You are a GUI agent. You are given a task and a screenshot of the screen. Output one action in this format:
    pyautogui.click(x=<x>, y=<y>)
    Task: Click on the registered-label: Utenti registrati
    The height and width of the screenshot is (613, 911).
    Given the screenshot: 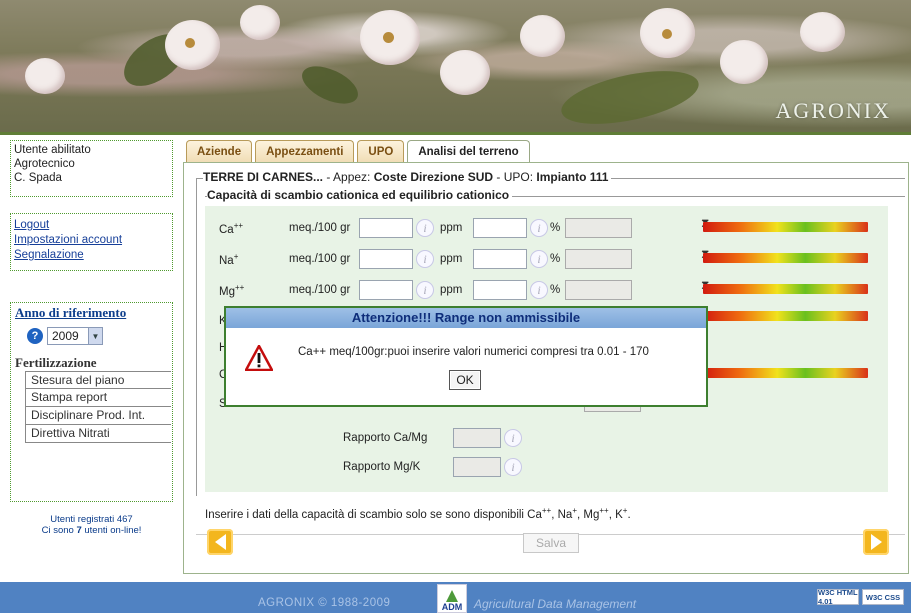 What is the action you would take?
    pyautogui.click(x=82, y=519)
    